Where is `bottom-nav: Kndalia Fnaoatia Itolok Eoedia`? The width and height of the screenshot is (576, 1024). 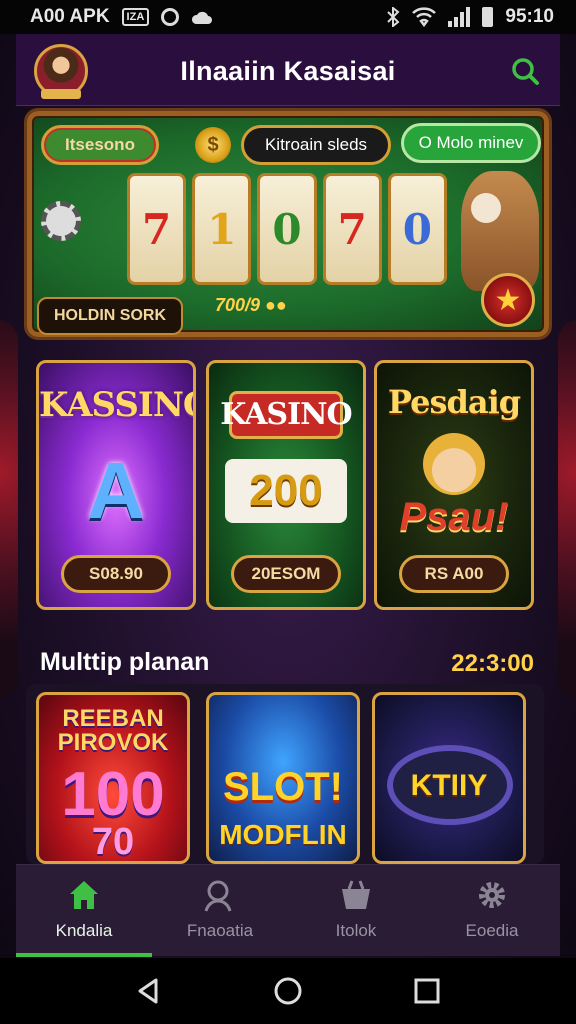
bottom-nav: Kndalia Fnaoatia Itolok Eoedia is located at coordinates (288, 910).